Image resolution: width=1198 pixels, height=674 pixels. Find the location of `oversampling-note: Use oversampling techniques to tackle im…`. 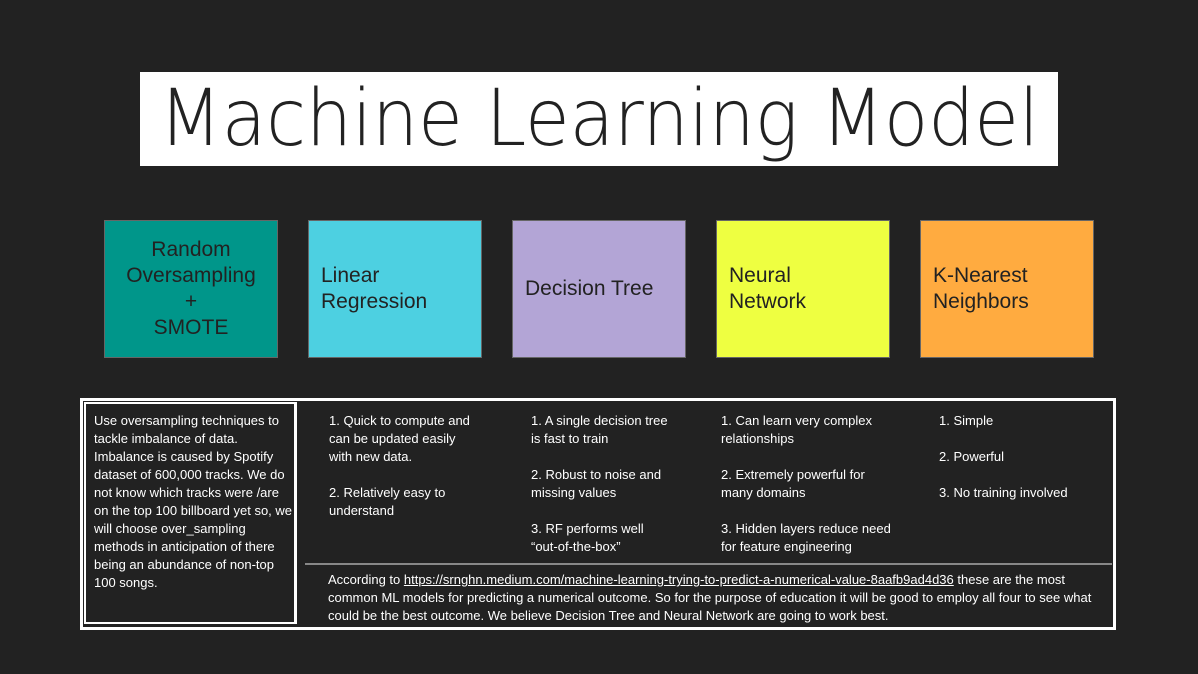

oversampling-note: Use oversampling techniques to tackle im… is located at coordinates (193, 501).